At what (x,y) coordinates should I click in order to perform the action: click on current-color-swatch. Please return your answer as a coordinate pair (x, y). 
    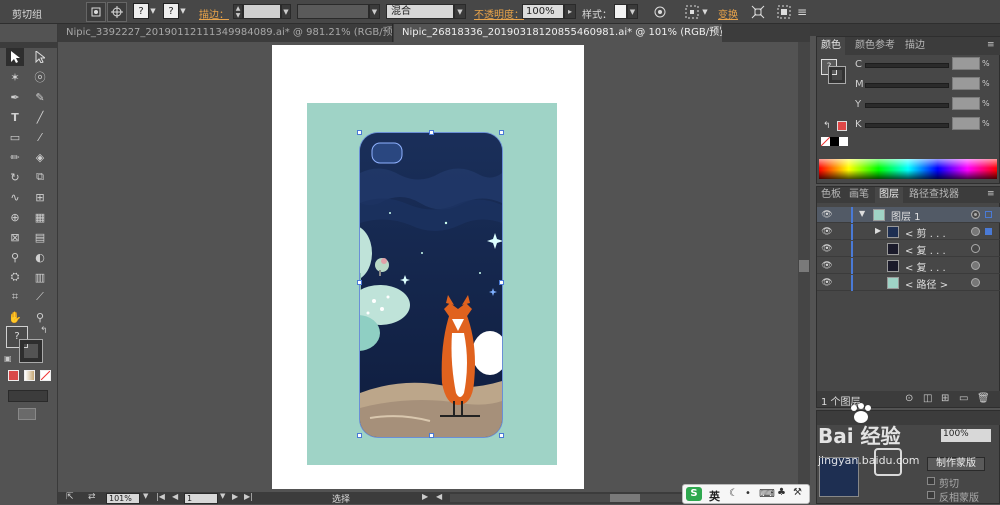
    Looking at the image, I should click on (842, 126).